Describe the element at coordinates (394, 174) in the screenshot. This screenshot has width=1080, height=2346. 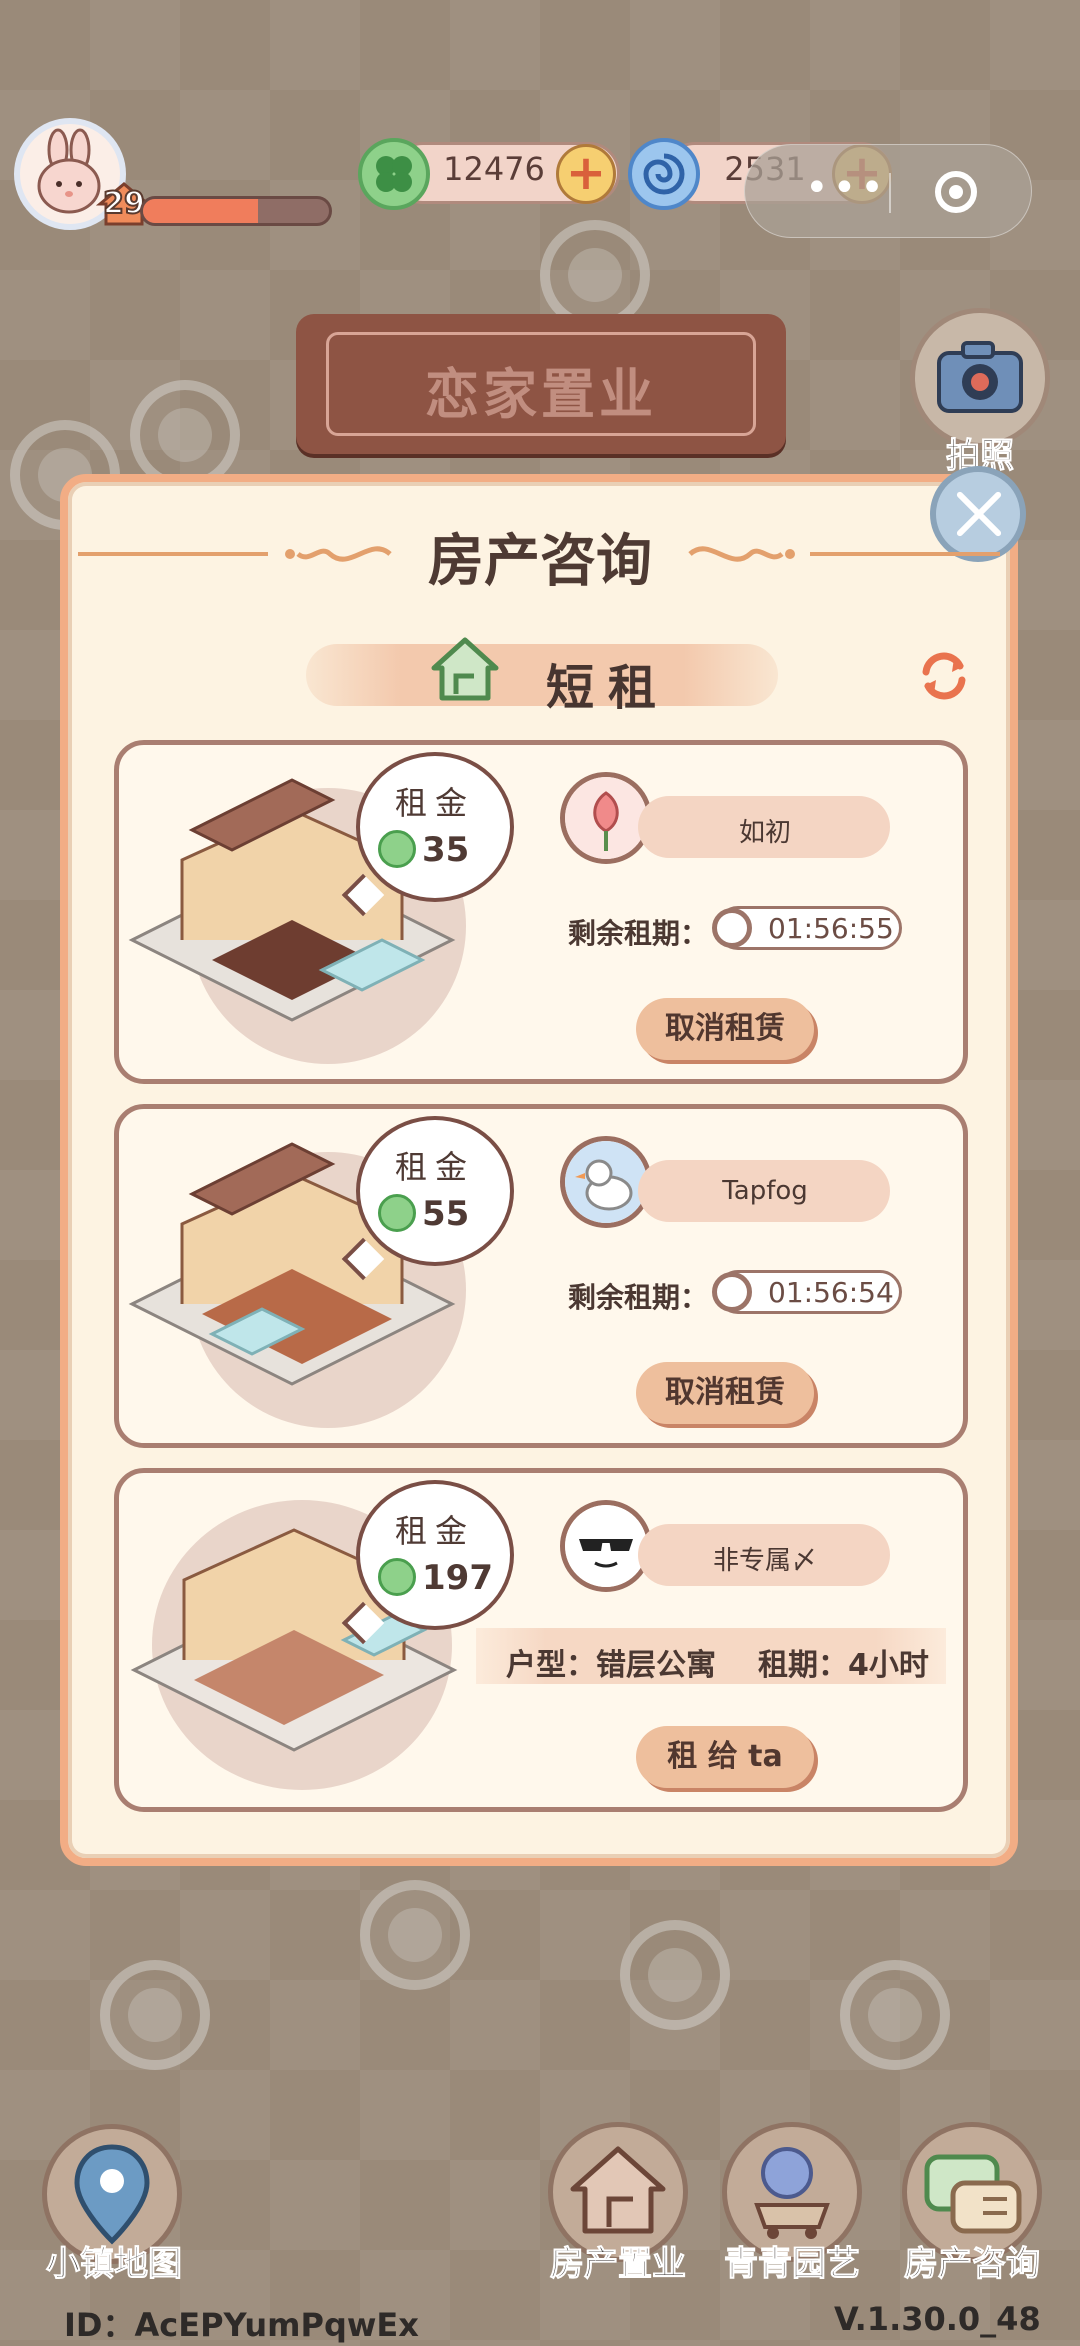
I see `clover-icon` at that location.